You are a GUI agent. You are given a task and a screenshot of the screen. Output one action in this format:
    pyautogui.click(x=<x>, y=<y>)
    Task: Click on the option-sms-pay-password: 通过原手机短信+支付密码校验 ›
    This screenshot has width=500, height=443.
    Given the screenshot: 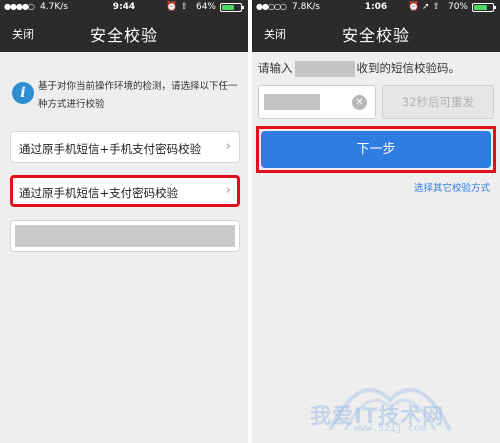 What is the action you would take?
    pyautogui.click(x=125, y=191)
    